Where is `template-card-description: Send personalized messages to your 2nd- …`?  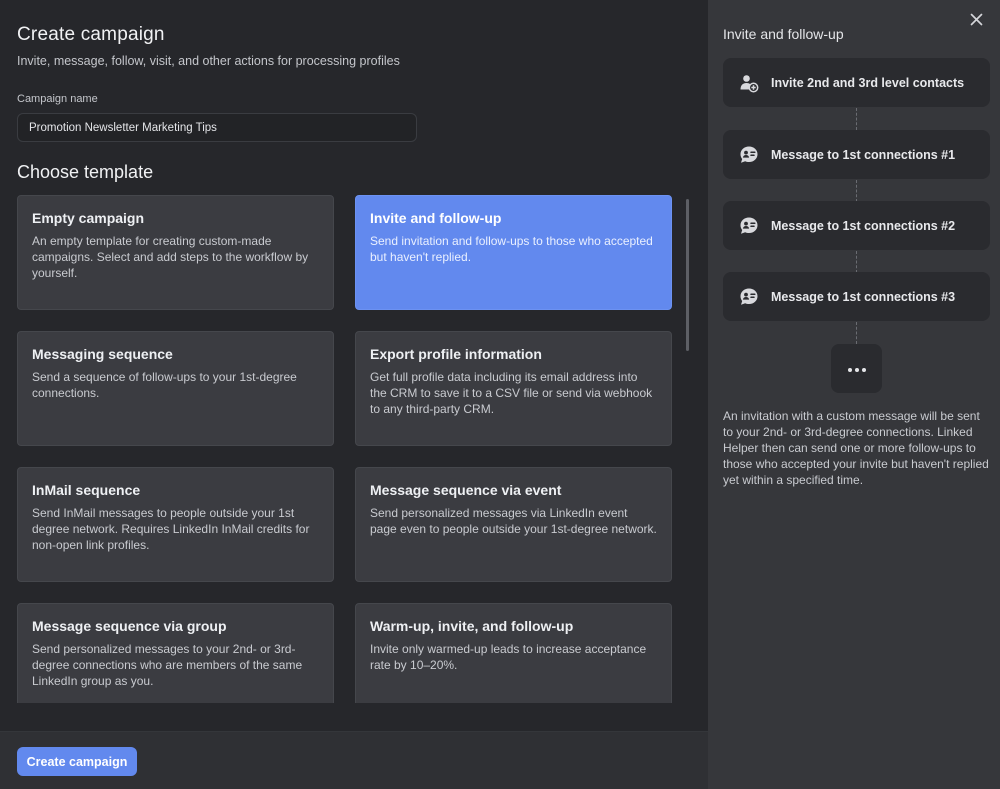 template-card-description: Send personalized messages to your 2nd- … is located at coordinates (167, 665).